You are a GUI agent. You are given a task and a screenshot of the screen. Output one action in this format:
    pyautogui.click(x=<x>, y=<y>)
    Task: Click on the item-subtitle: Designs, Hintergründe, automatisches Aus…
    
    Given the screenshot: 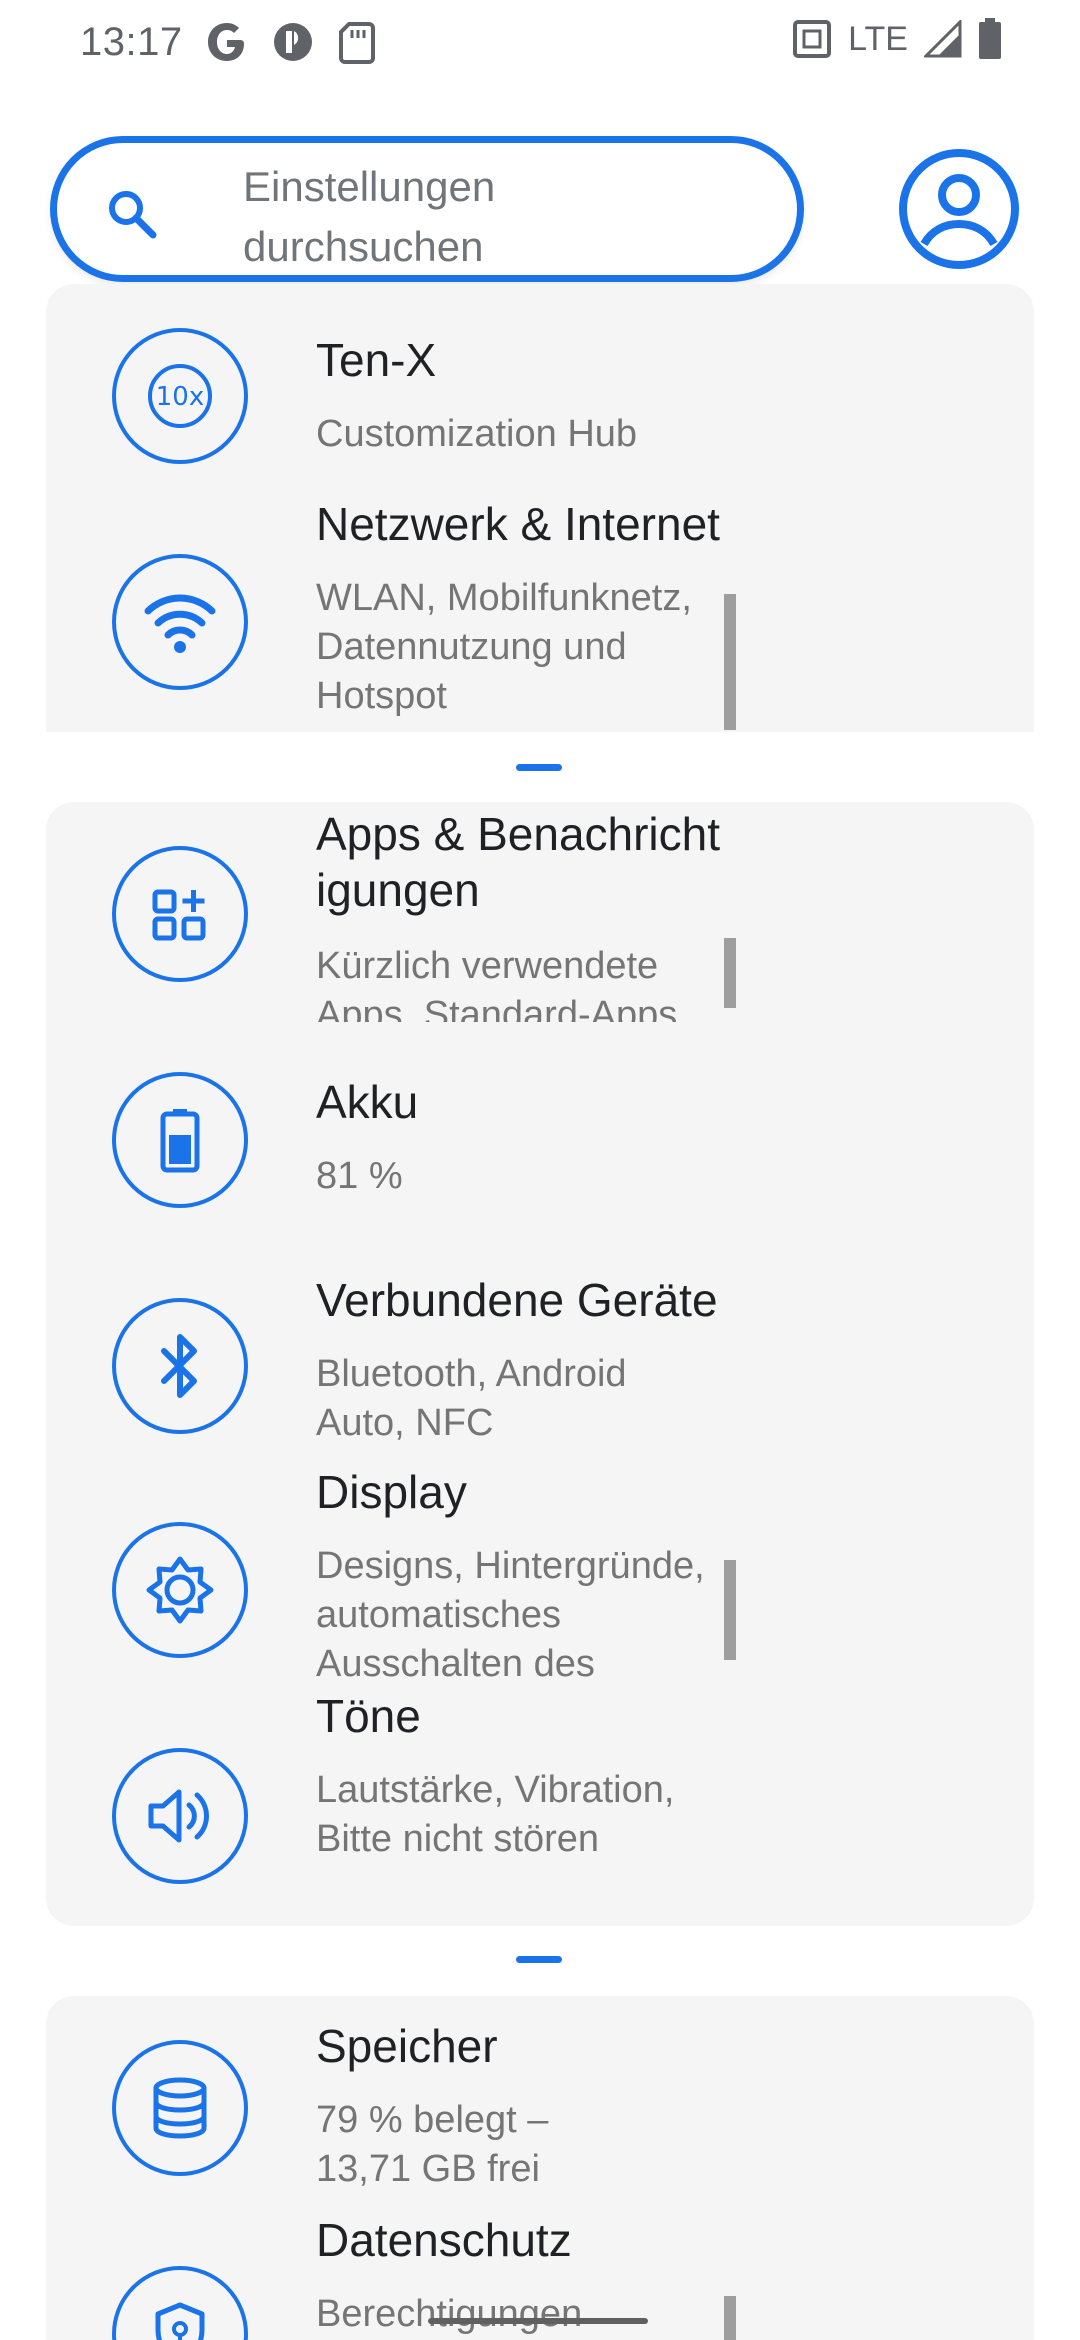 What is the action you would take?
    pyautogui.click(x=510, y=1615)
    